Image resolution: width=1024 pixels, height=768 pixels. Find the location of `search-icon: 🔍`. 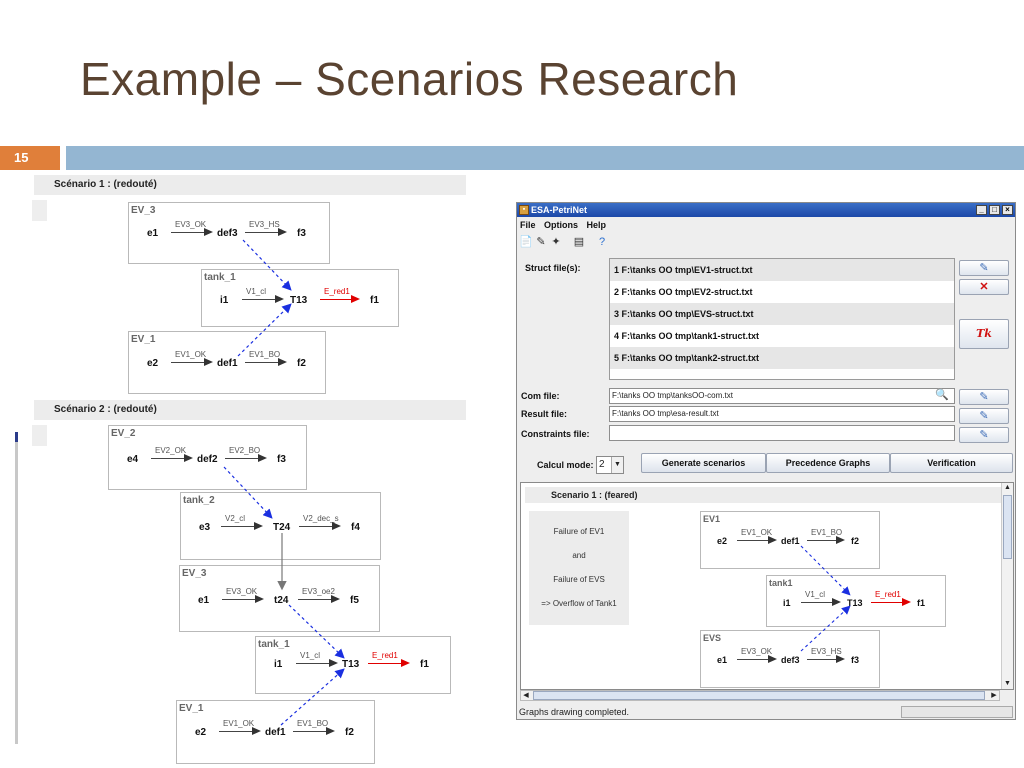

search-icon: 🔍 is located at coordinates (942, 394).